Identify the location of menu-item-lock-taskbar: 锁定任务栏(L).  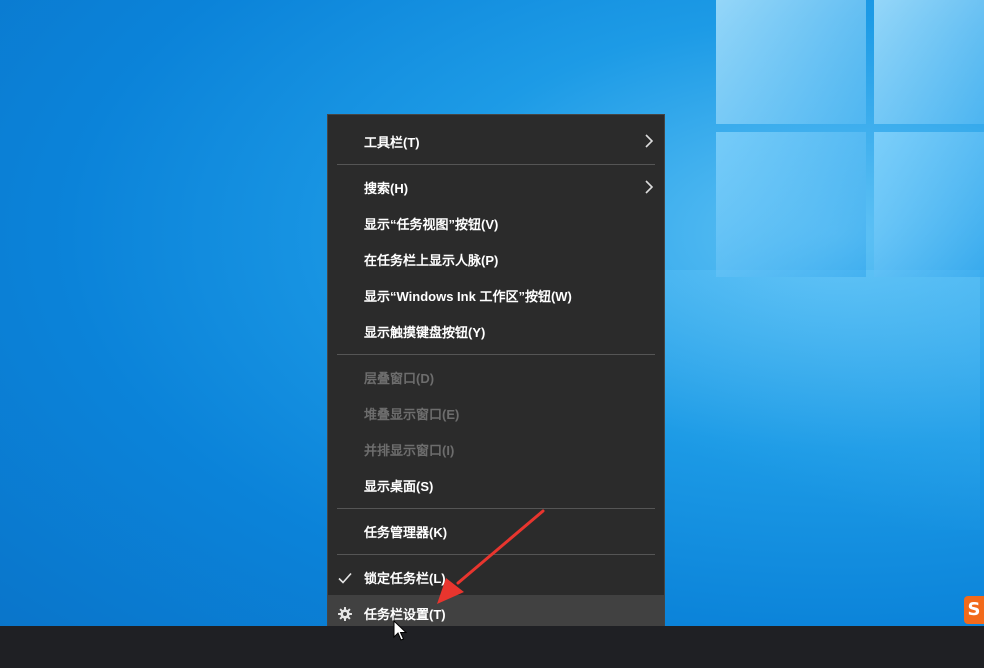
(496, 577).